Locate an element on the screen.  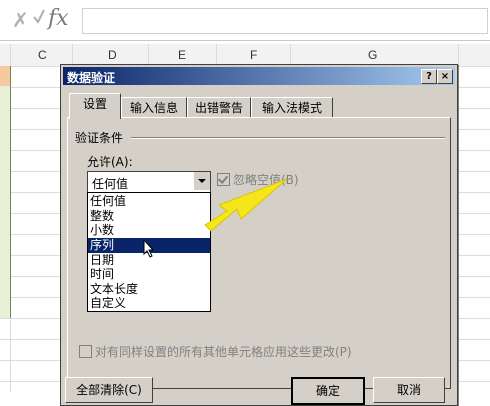
close-button: × is located at coordinates (445, 76).